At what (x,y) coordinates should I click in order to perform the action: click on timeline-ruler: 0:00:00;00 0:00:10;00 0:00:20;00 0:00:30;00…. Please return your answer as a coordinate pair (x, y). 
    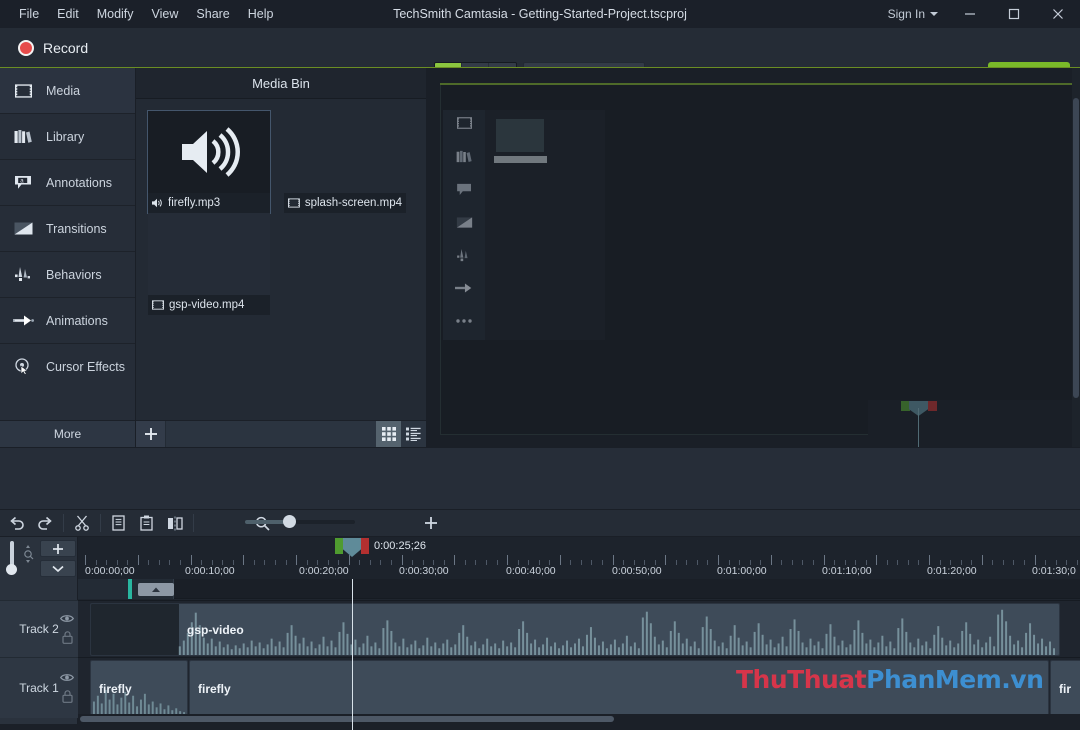
    Looking at the image, I should click on (579, 558).